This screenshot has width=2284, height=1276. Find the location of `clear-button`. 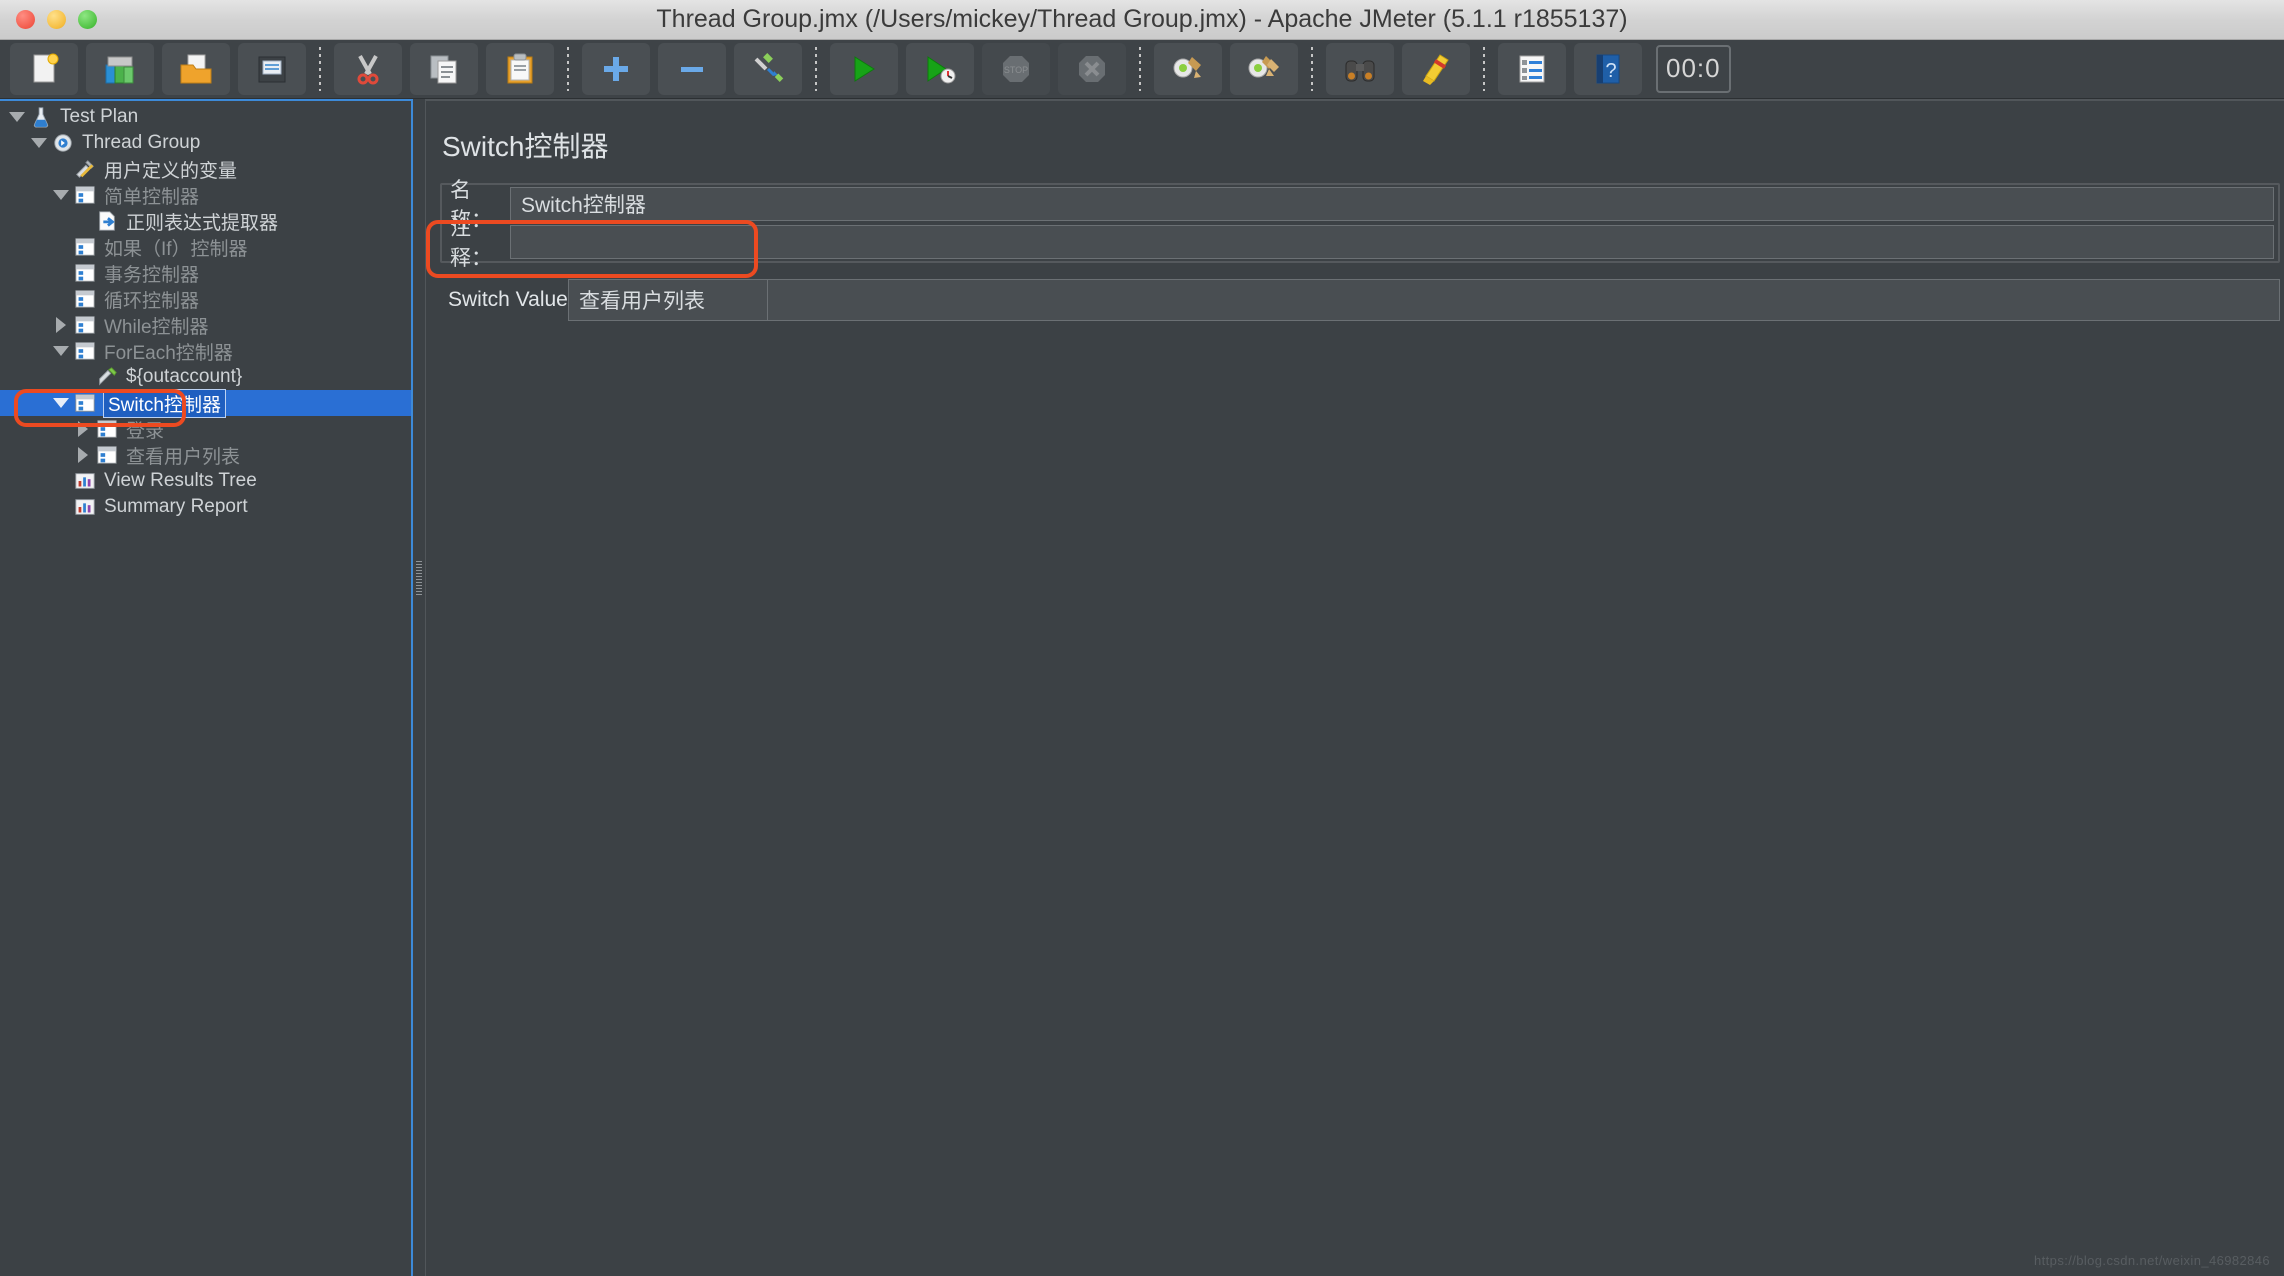

clear-button is located at coordinates (1188, 69).